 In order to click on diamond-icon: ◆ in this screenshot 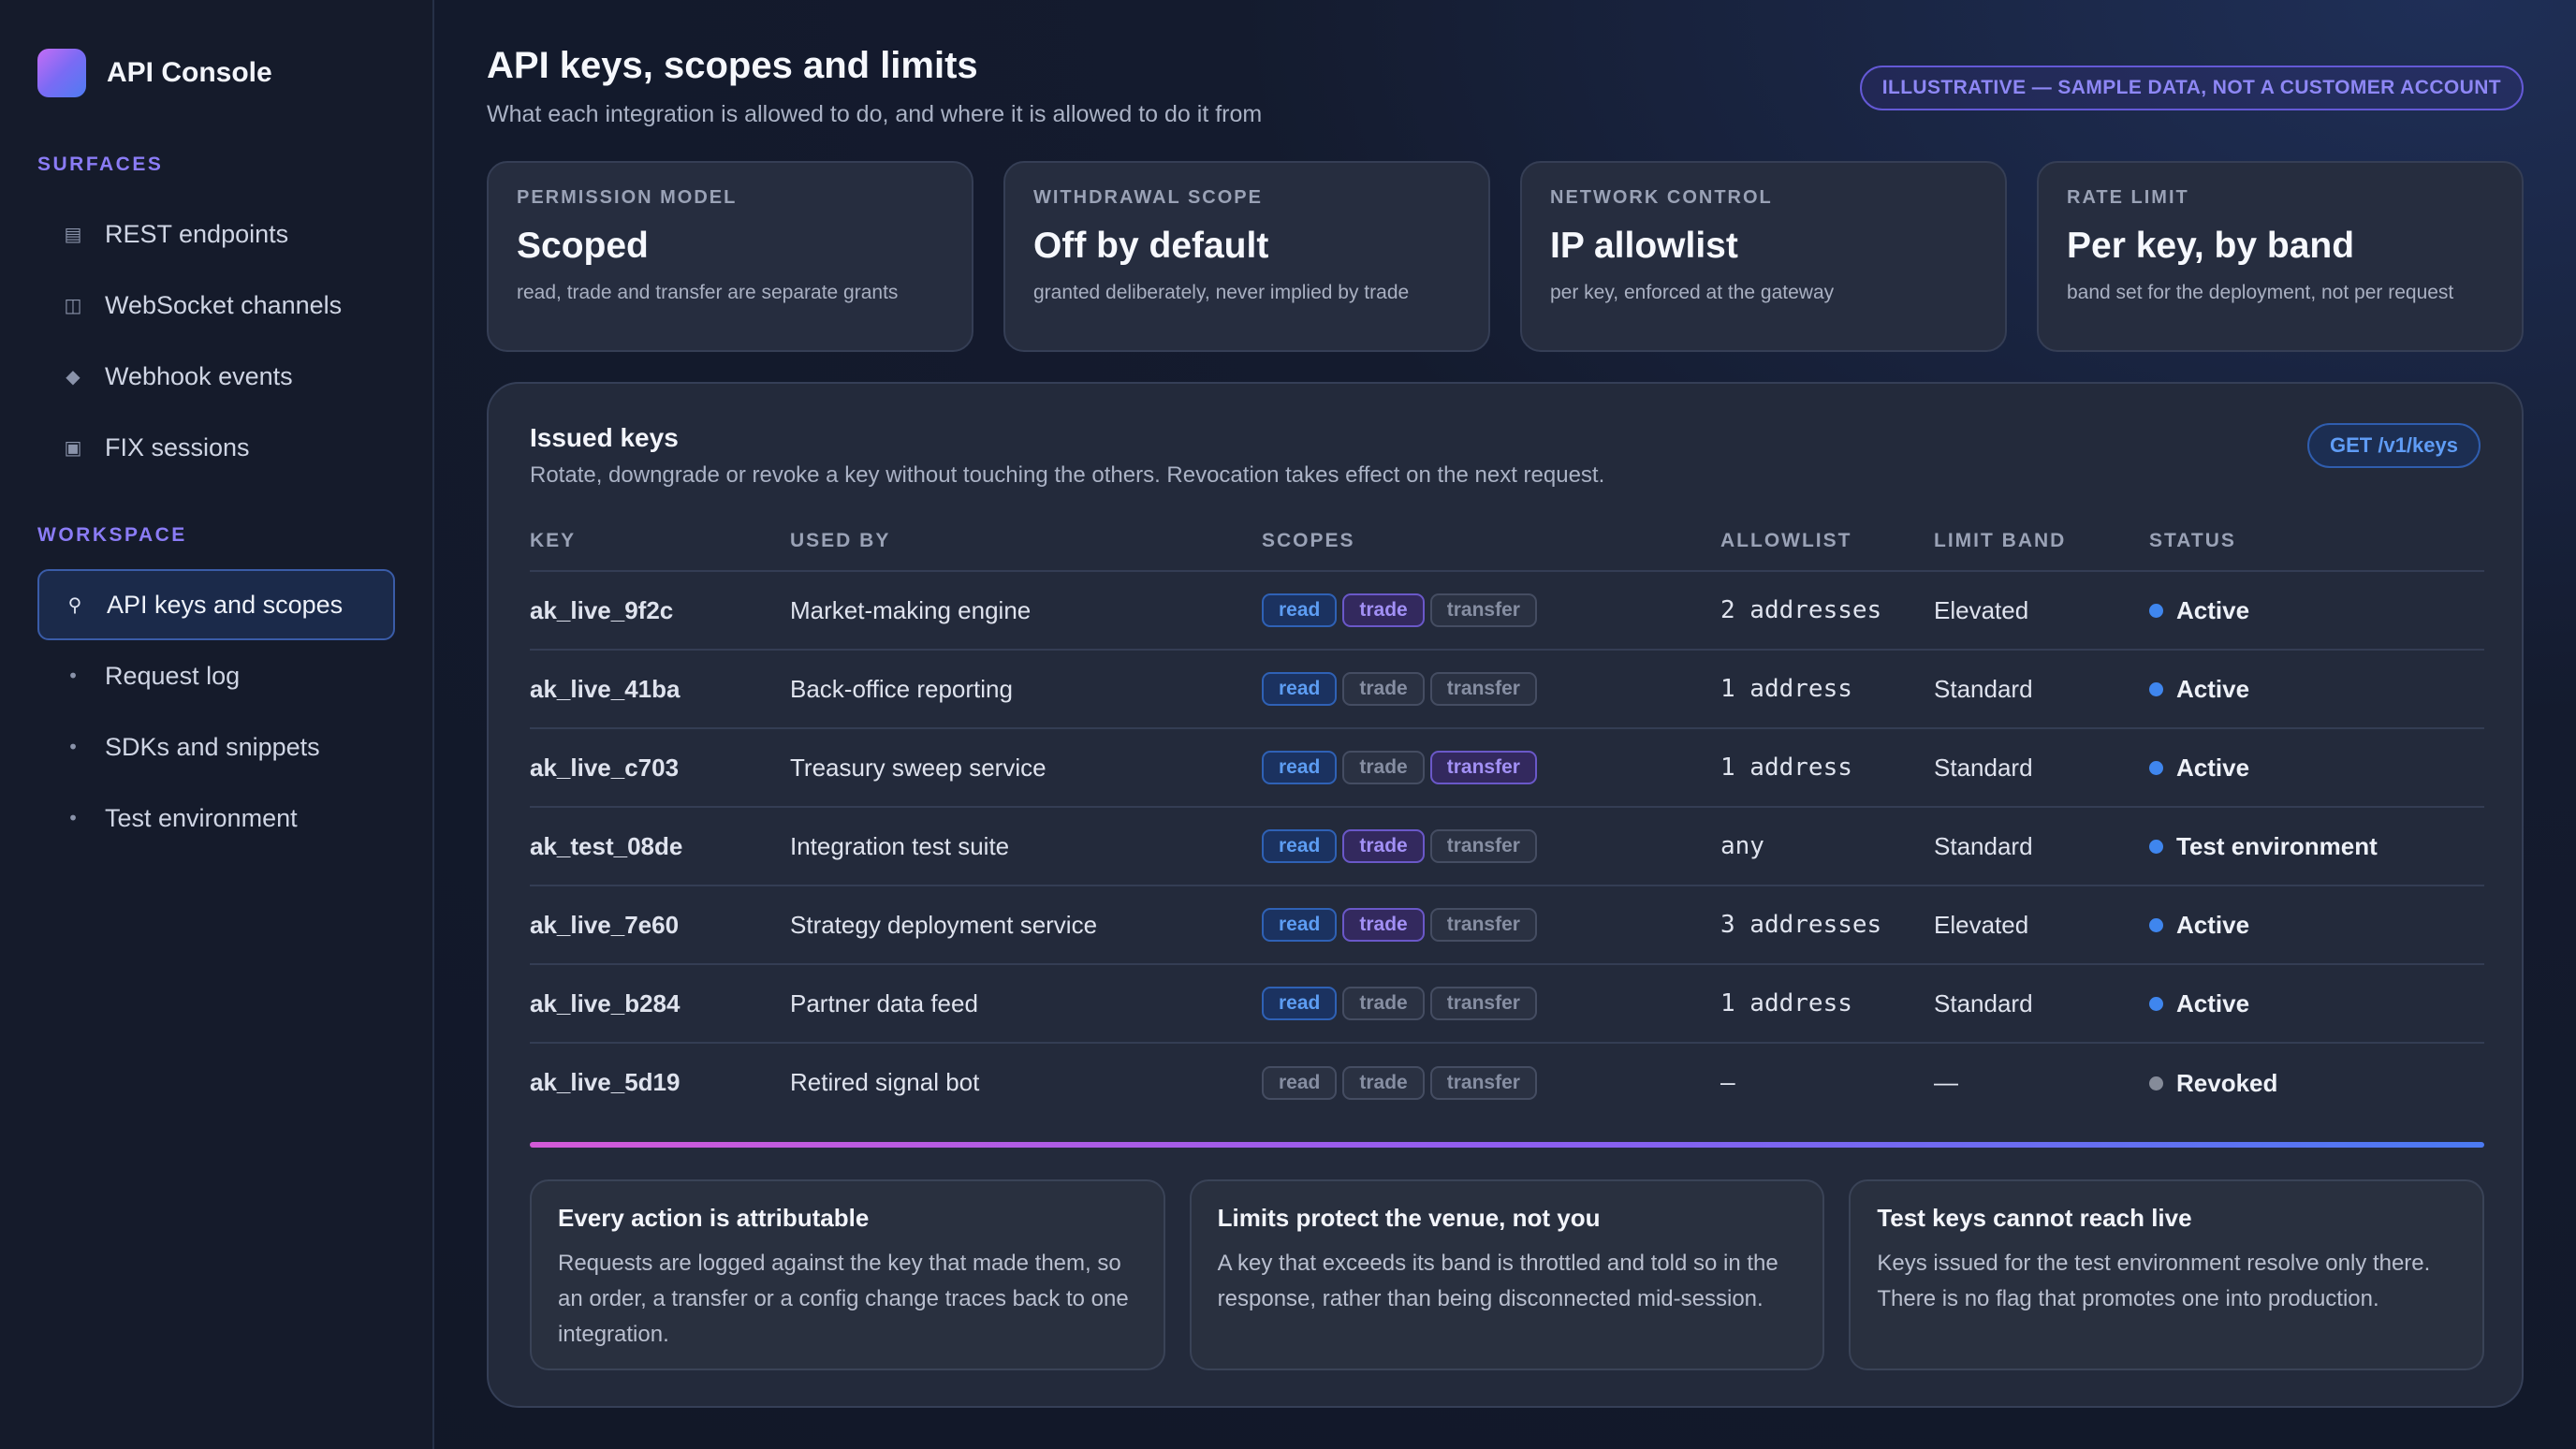, I will do `click(73, 376)`.